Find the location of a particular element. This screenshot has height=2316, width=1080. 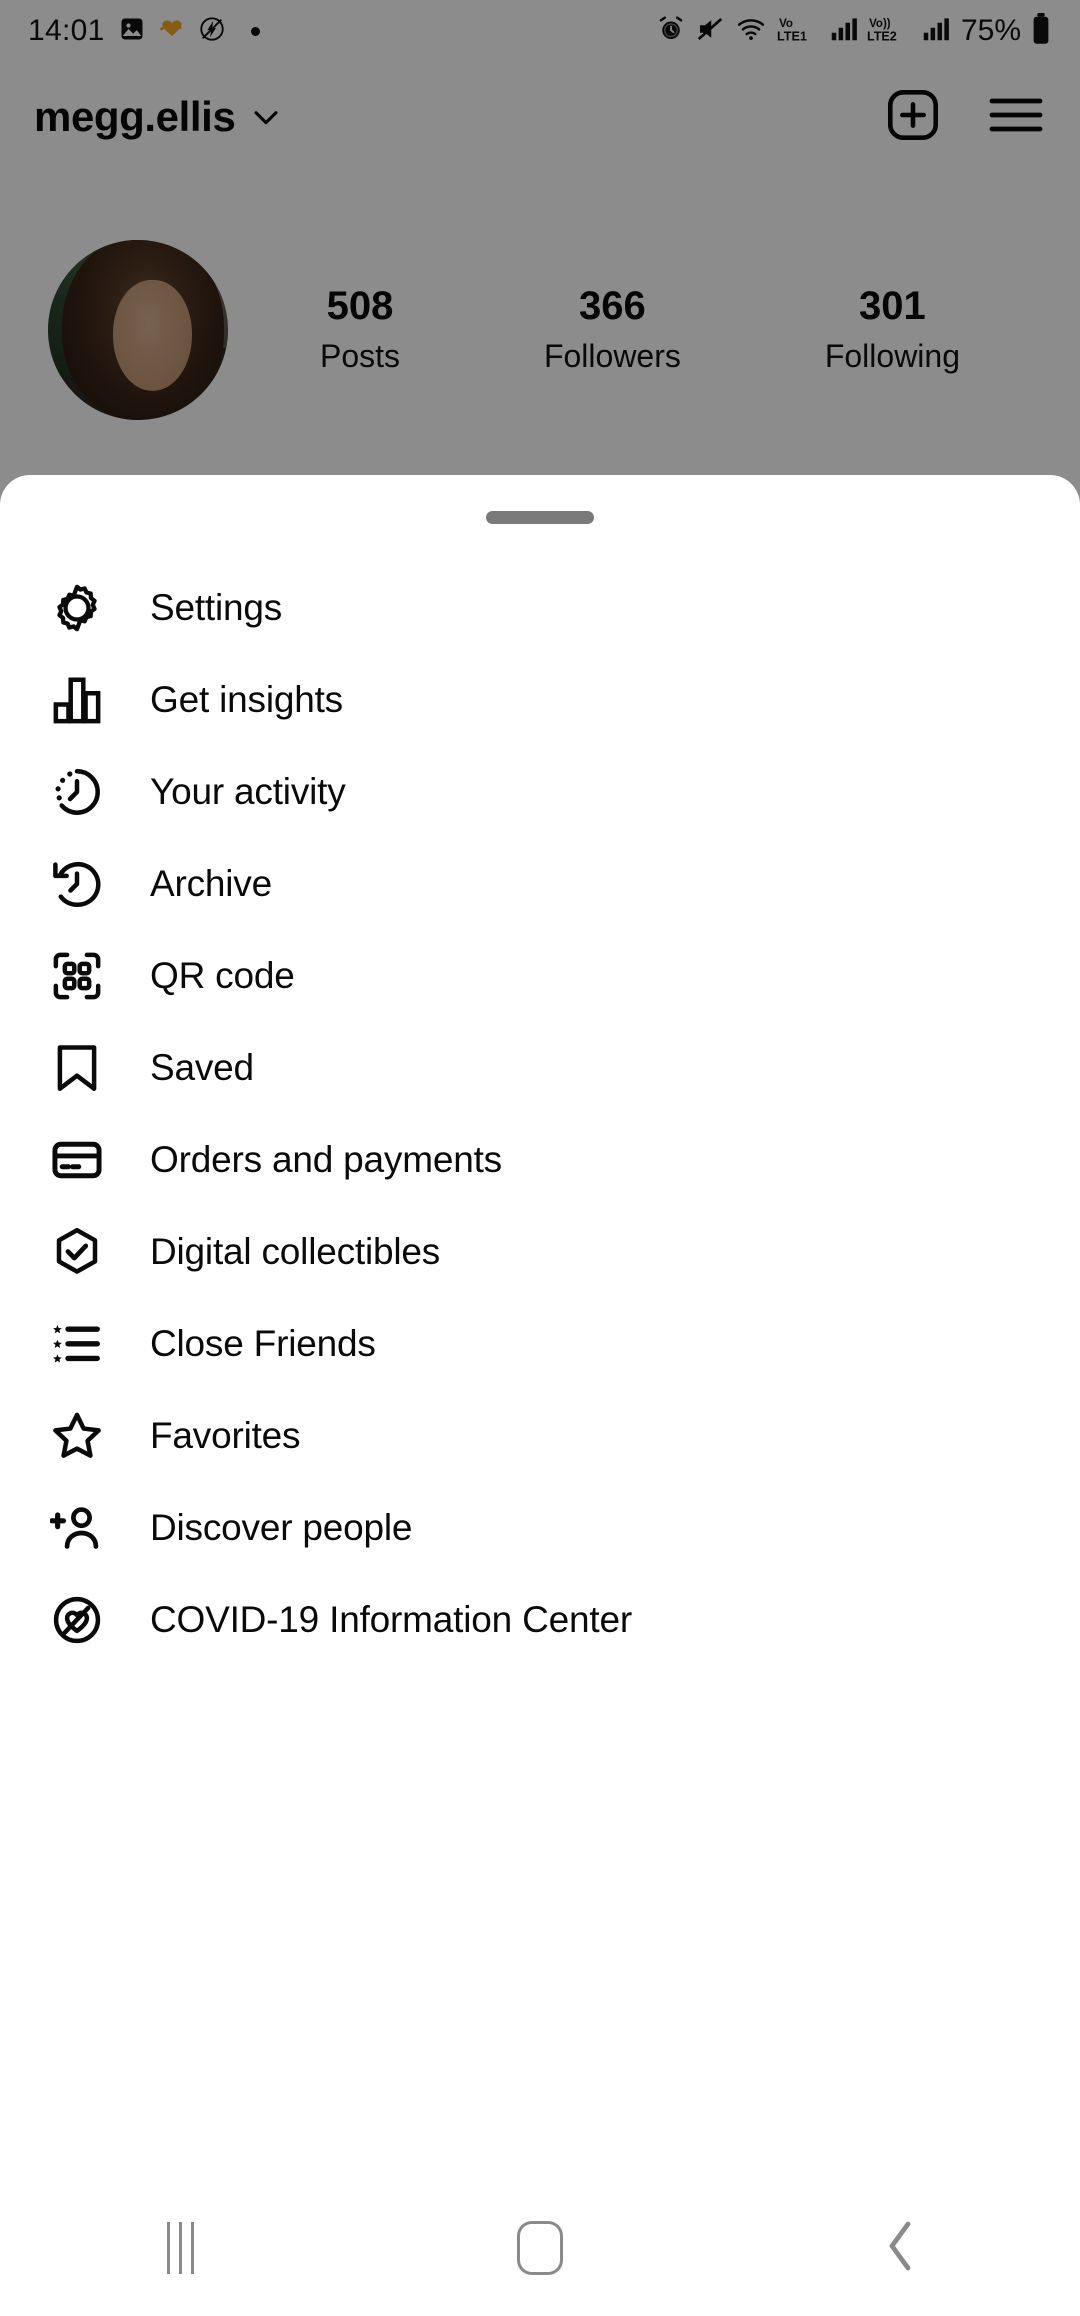

menu-item-label: QR code is located at coordinates (222, 975).